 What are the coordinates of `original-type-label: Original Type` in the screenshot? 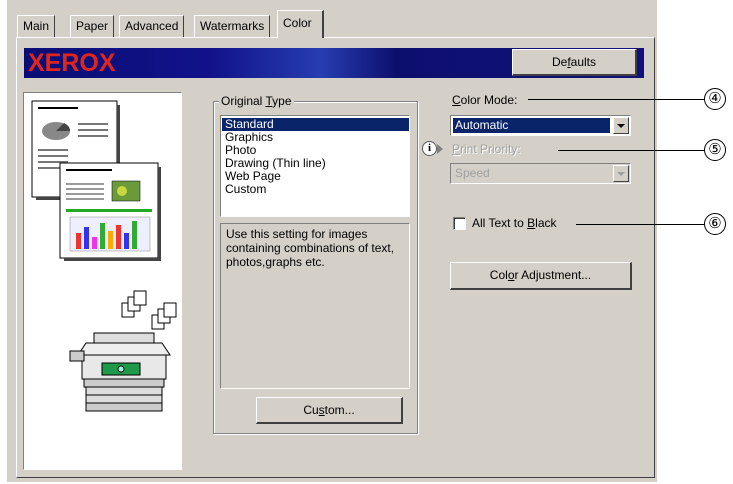 It's located at (256, 101).